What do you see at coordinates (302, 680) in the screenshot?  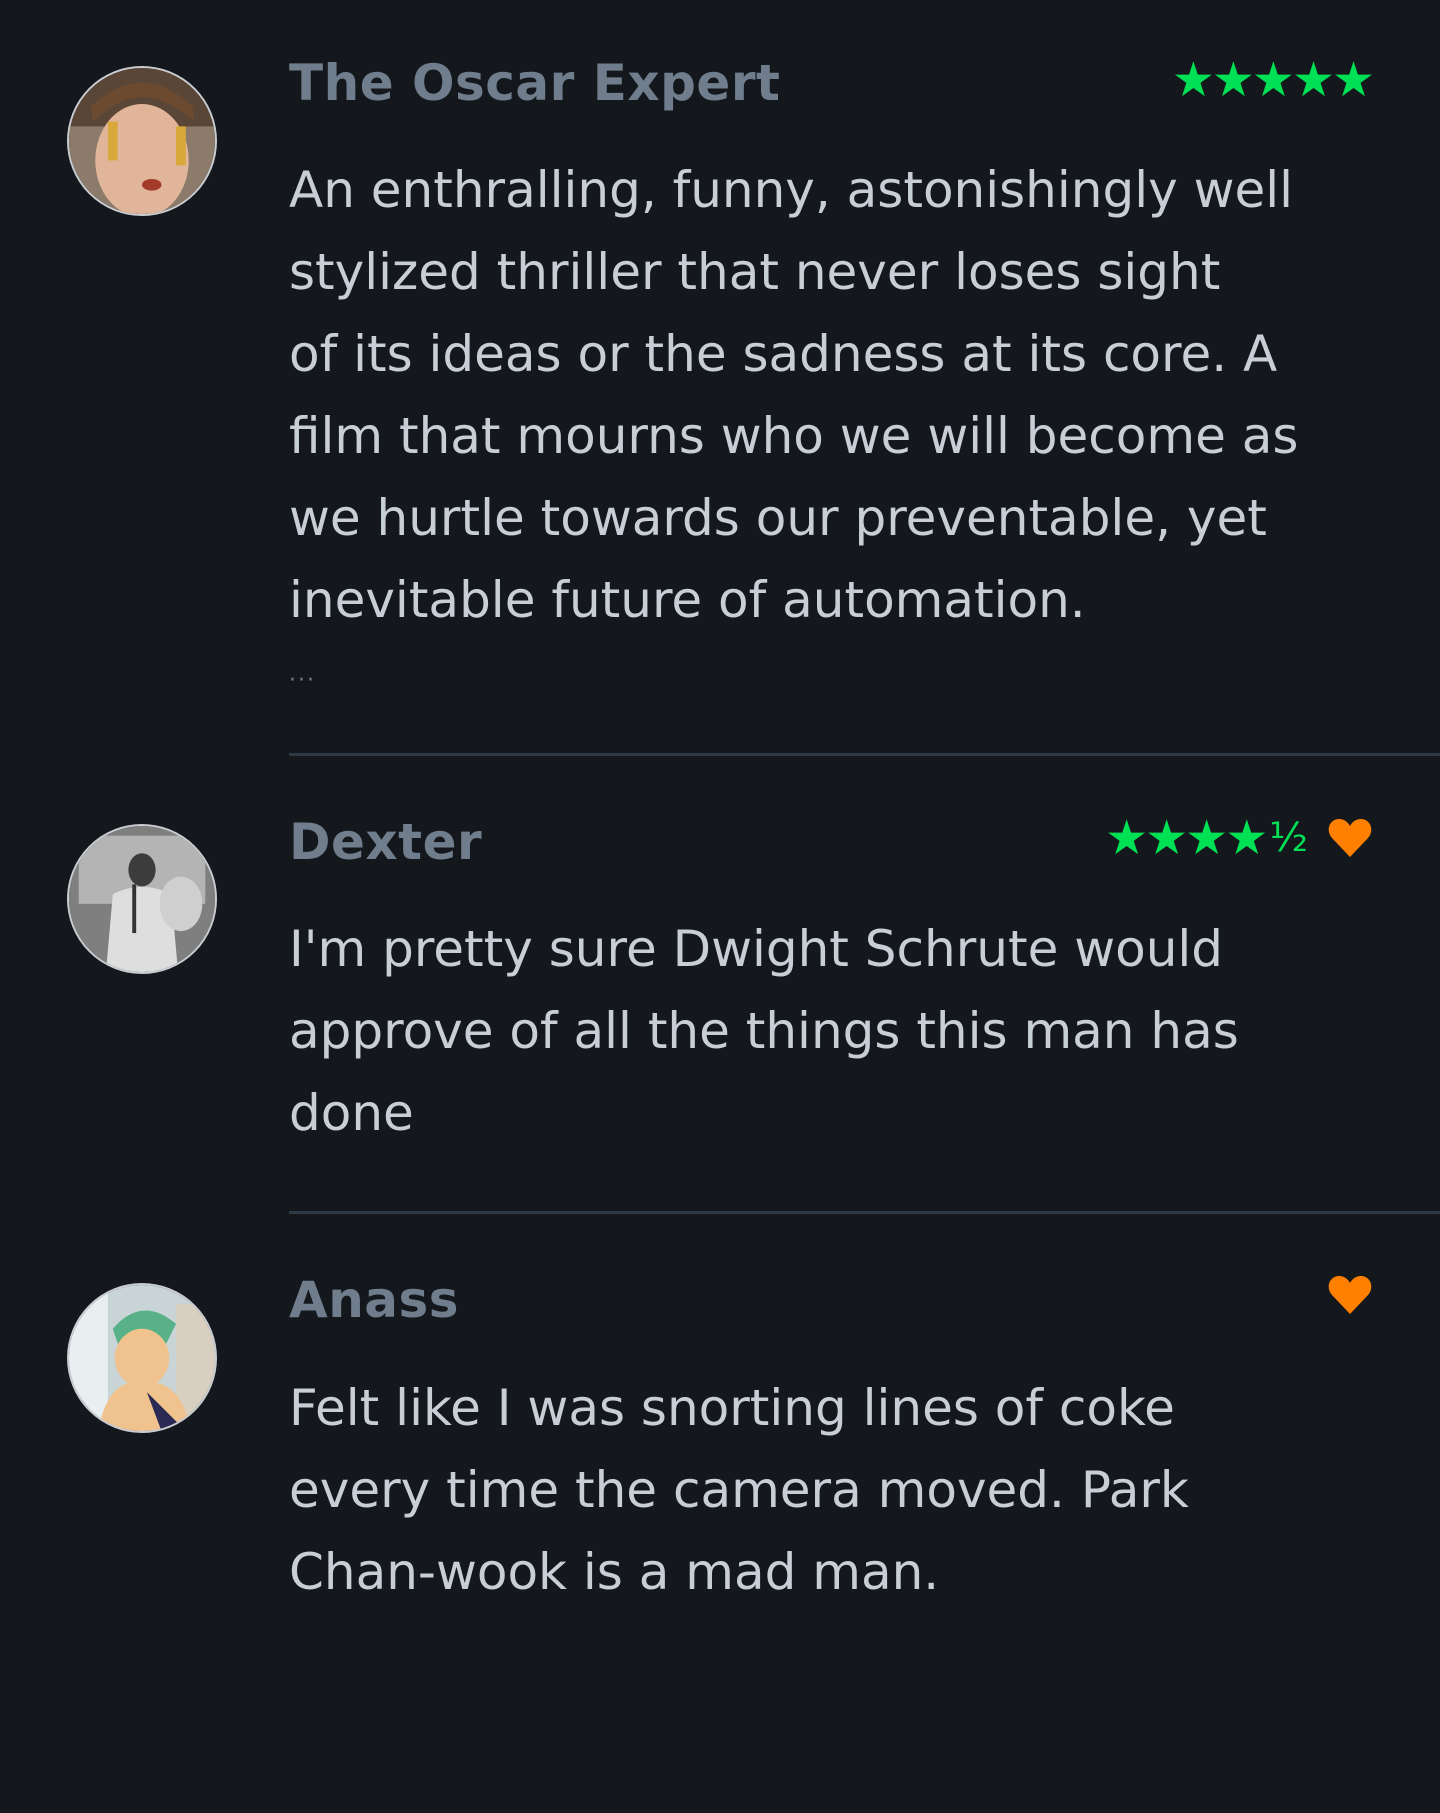 I see `more-ellipsis: ···` at bounding box center [302, 680].